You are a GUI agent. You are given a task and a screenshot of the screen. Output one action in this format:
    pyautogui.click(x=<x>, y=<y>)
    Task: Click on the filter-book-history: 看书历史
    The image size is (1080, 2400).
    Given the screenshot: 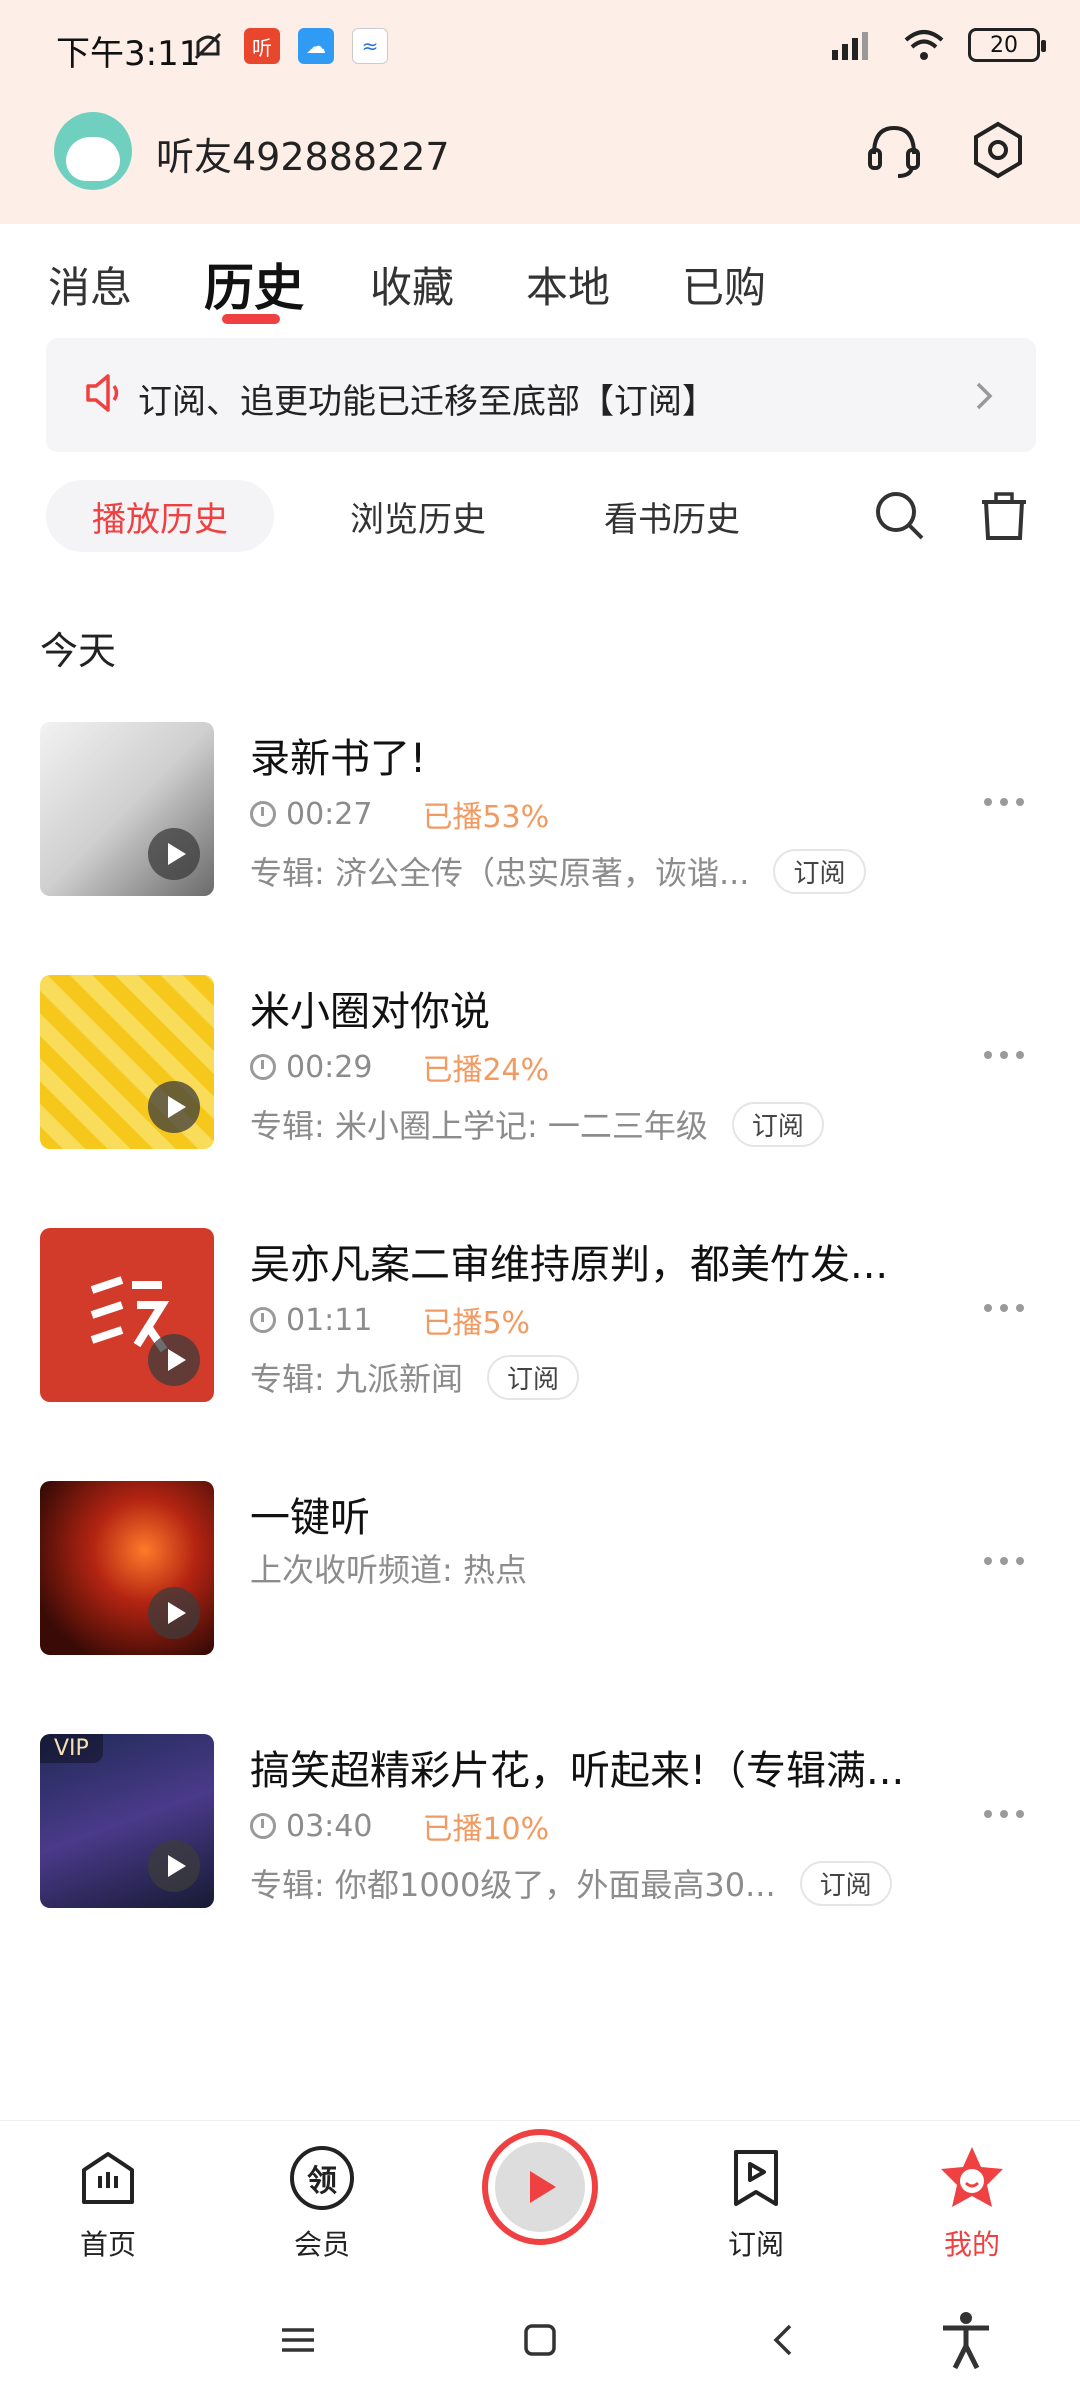 What is the action you would take?
    pyautogui.click(x=672, y=516)
    